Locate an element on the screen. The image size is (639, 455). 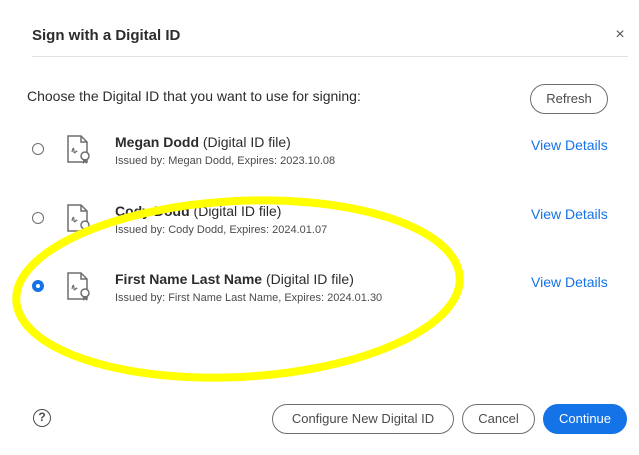
digital-id-name-line: First Name Last Name (Digital ID file) is located at coordinates (234, 279).